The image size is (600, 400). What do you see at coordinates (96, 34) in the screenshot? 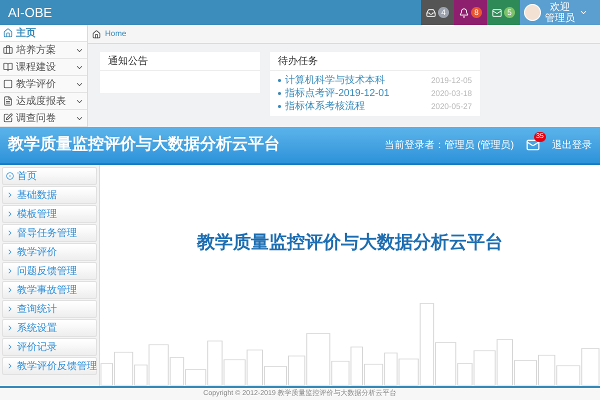
I see `home-icon` at bounding box center [96, 34].